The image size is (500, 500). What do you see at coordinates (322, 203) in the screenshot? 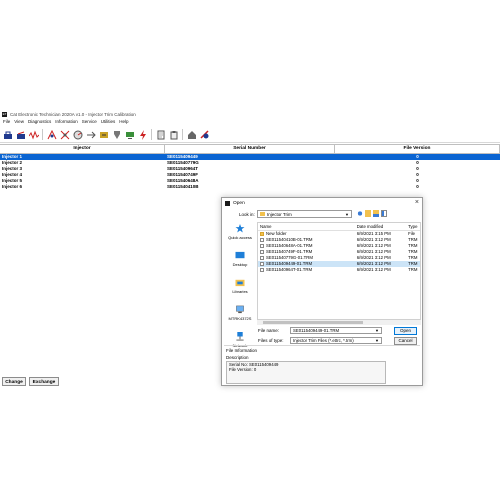
I see `dialog-title-bar: Open ×` at bounding box center [322, 203].